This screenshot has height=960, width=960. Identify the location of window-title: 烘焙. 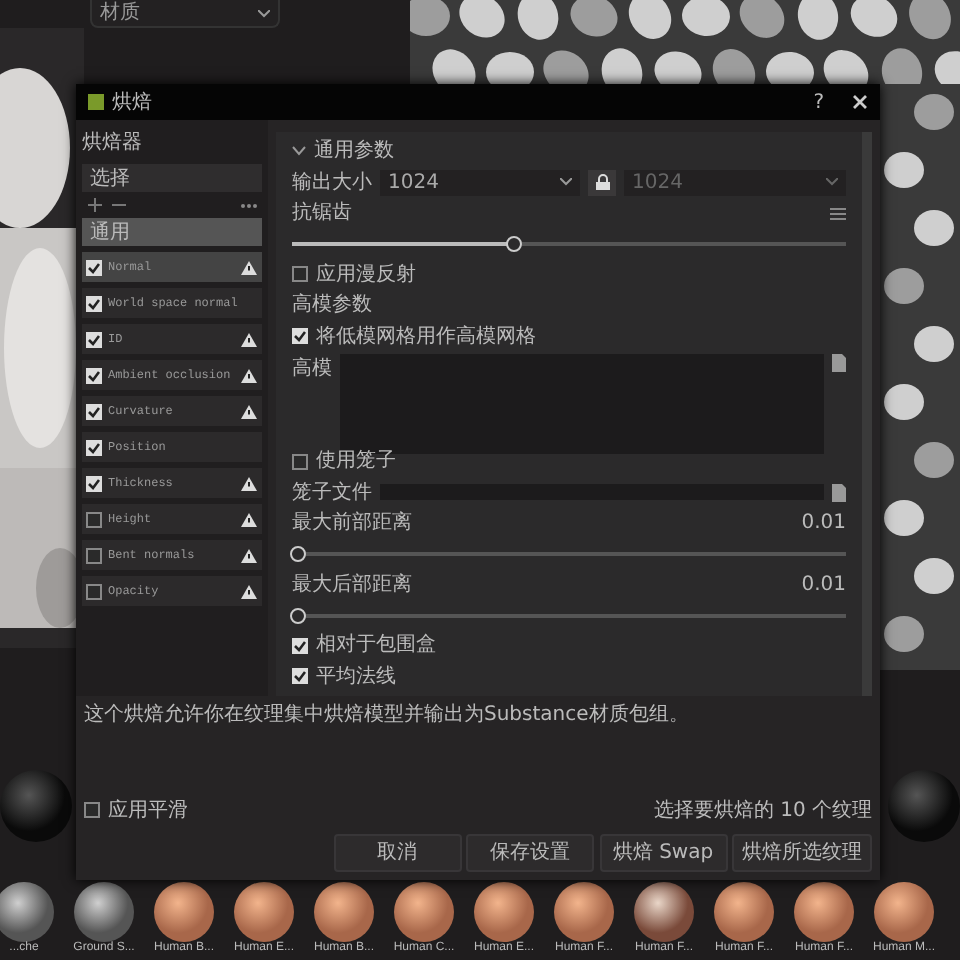
(132, 103).